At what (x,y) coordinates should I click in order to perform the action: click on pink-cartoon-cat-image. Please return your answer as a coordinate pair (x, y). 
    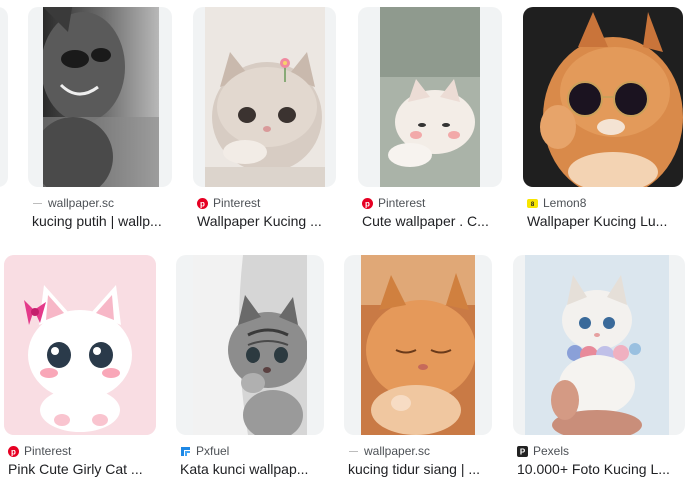
    Looking at the image, I should click on (80, 345).